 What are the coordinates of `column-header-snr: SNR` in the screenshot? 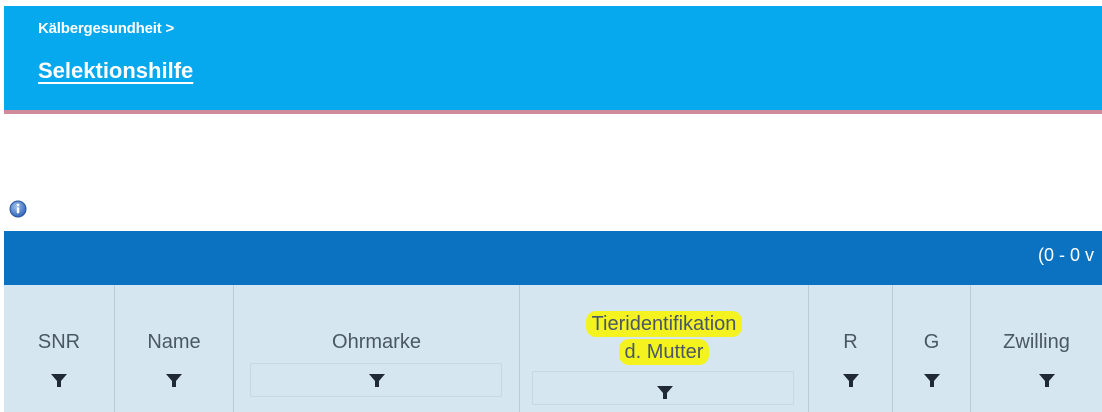 It's located at (59, 348).